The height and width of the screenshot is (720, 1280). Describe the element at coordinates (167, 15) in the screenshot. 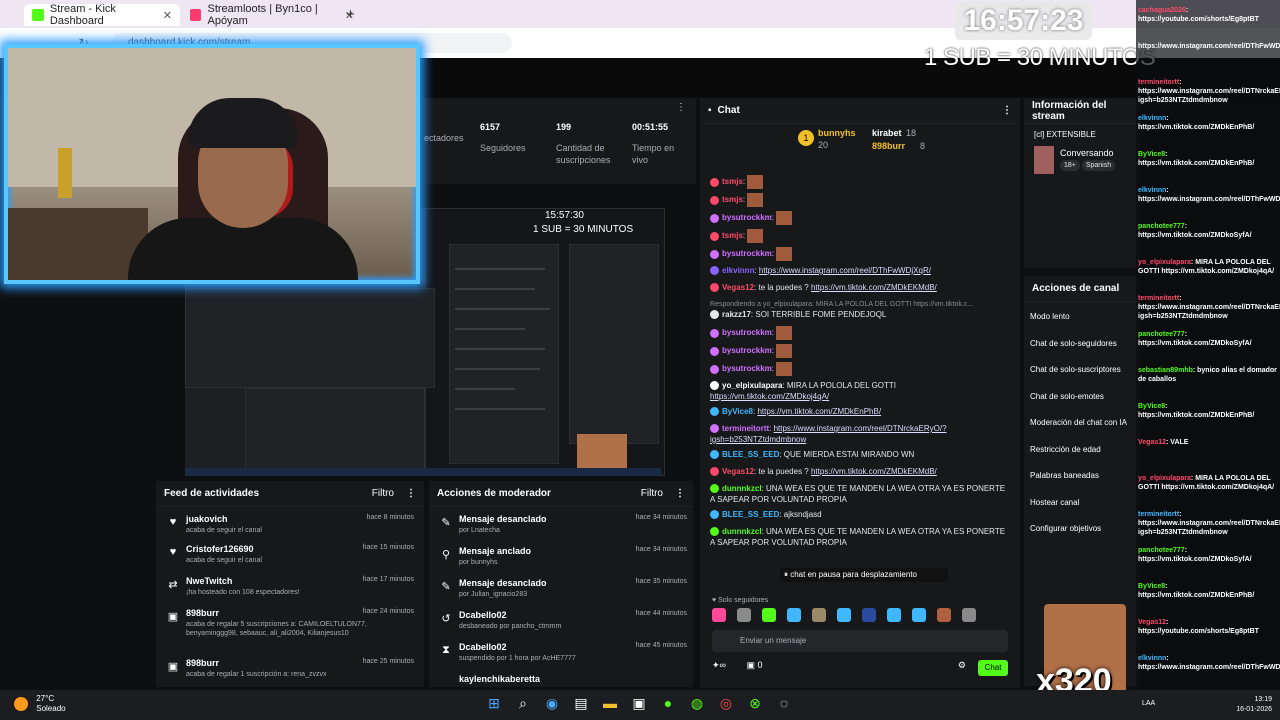

I see `close-icon: ✕` at that location.